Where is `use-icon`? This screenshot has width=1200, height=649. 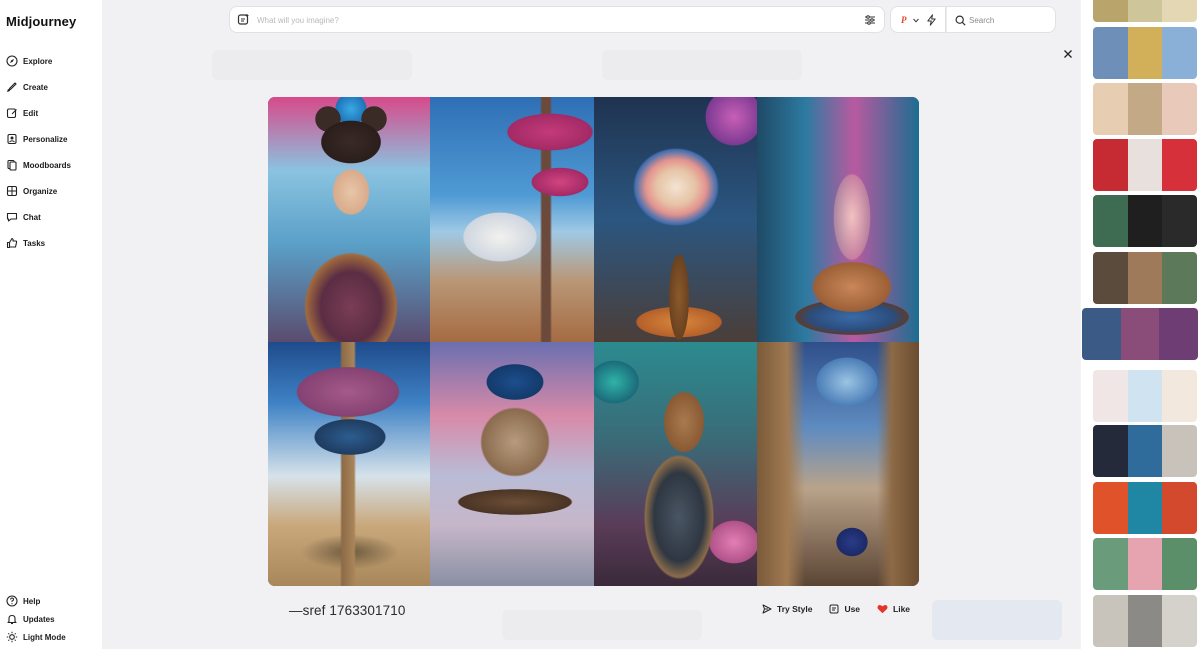 use-icon is located at coordinates (834, 609).